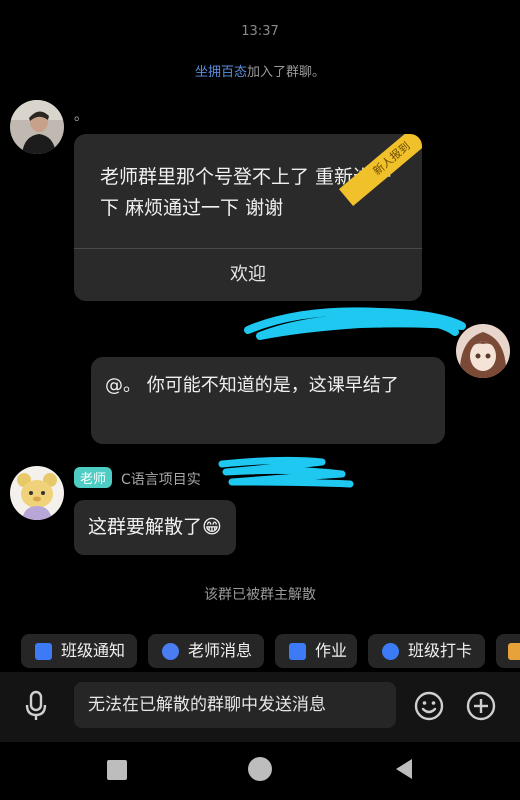 This screenshot has width=520, height=800. I want to click on quick-homework-button: 作业, so click(316, 651).